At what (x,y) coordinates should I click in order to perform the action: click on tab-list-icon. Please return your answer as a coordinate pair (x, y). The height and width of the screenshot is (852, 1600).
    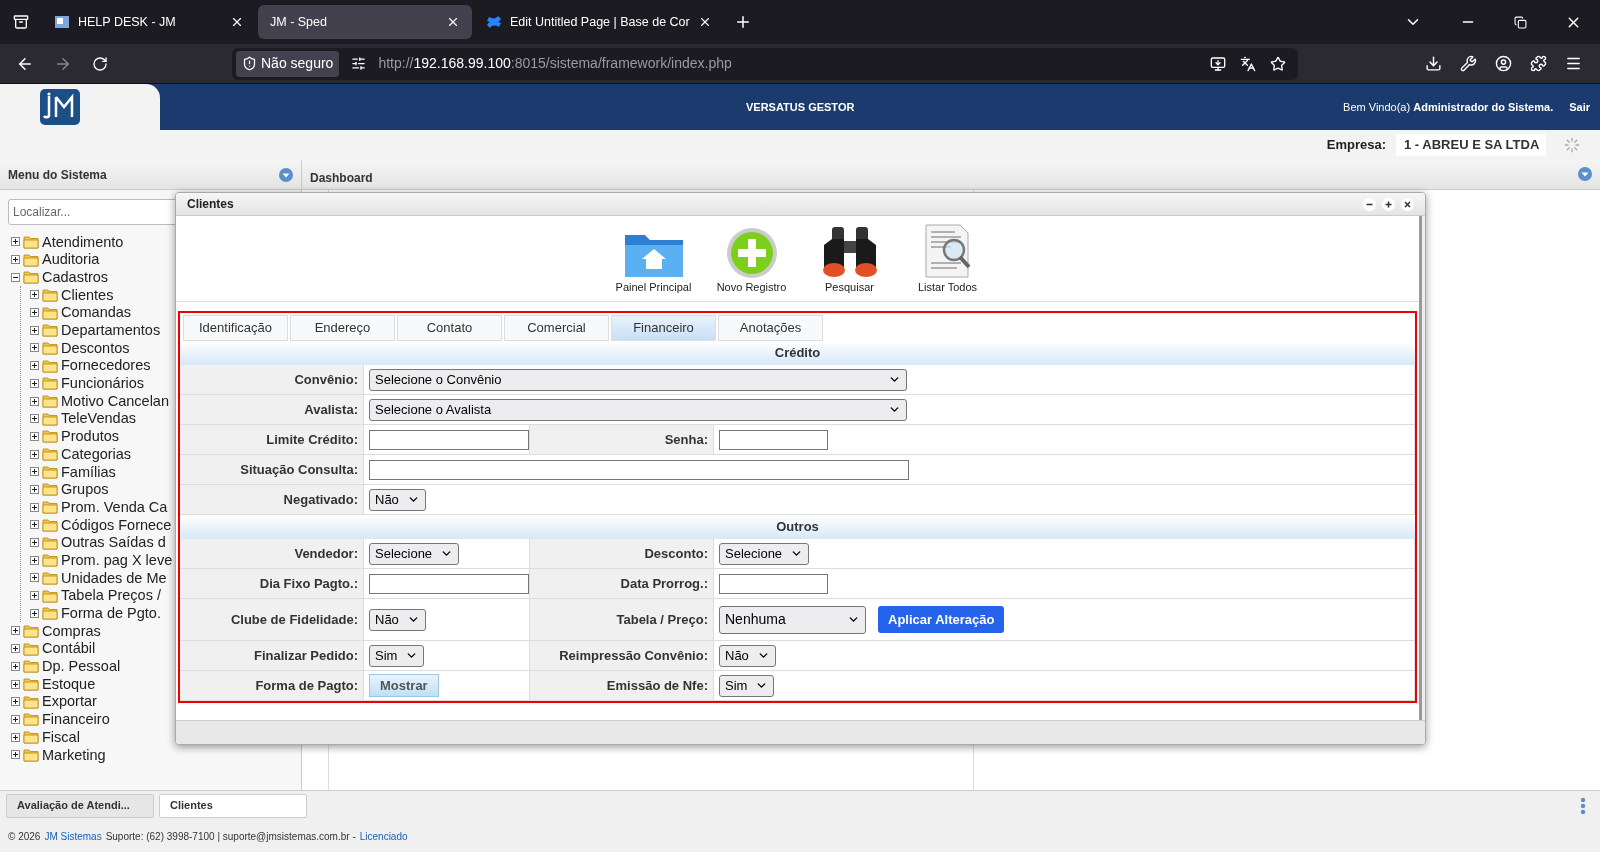
    Looking at the image, I should click on (21, 22).